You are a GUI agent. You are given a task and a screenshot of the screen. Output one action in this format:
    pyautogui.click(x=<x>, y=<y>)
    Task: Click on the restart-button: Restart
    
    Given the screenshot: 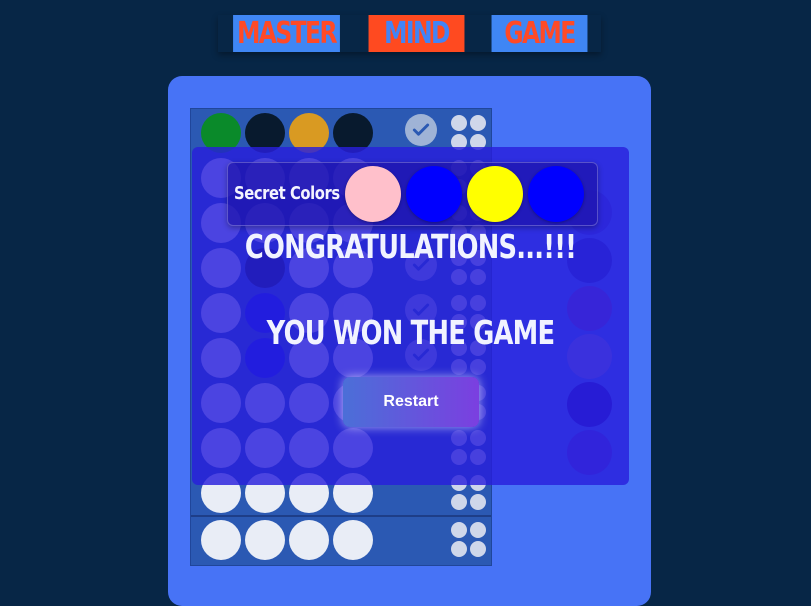 What is the action you would take?
    pyautogui.click(x=411, y=402)
    